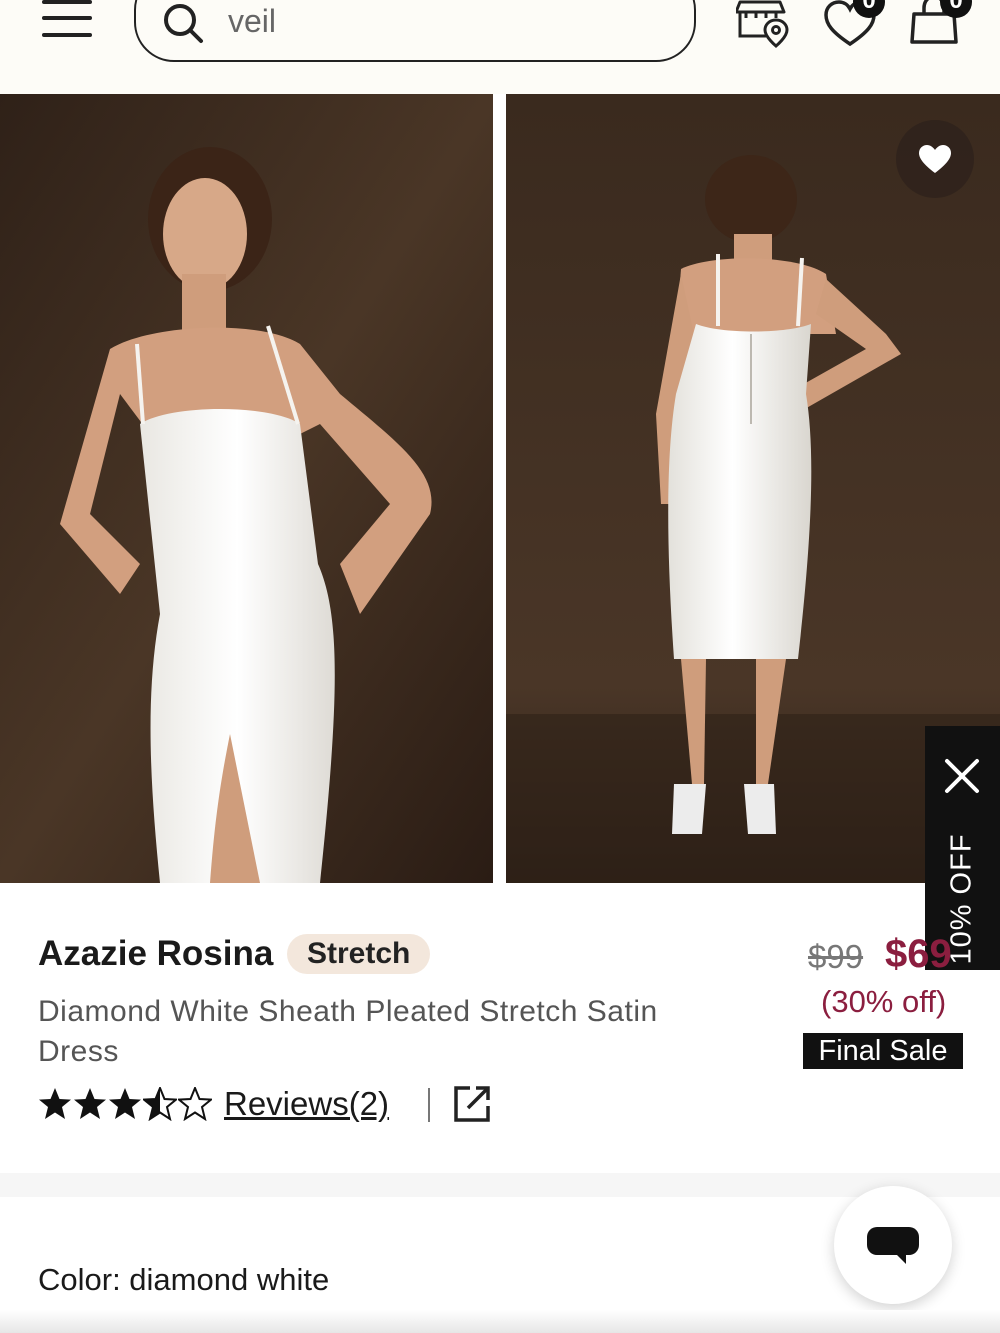  I want to click on chat-button, so click(893, 1245).